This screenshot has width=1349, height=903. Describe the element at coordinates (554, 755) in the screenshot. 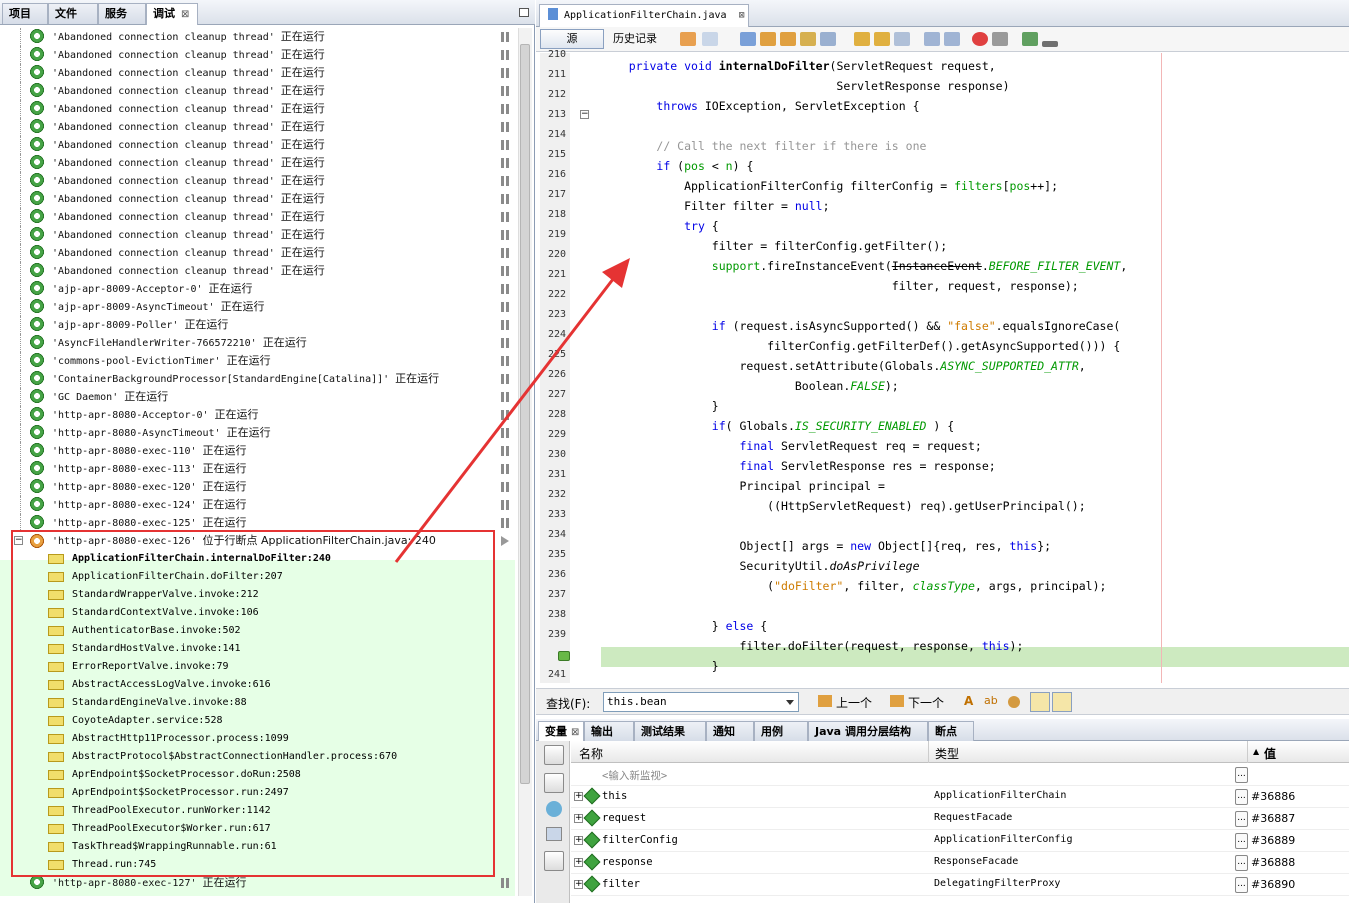

I see `watch-icon` at that location.